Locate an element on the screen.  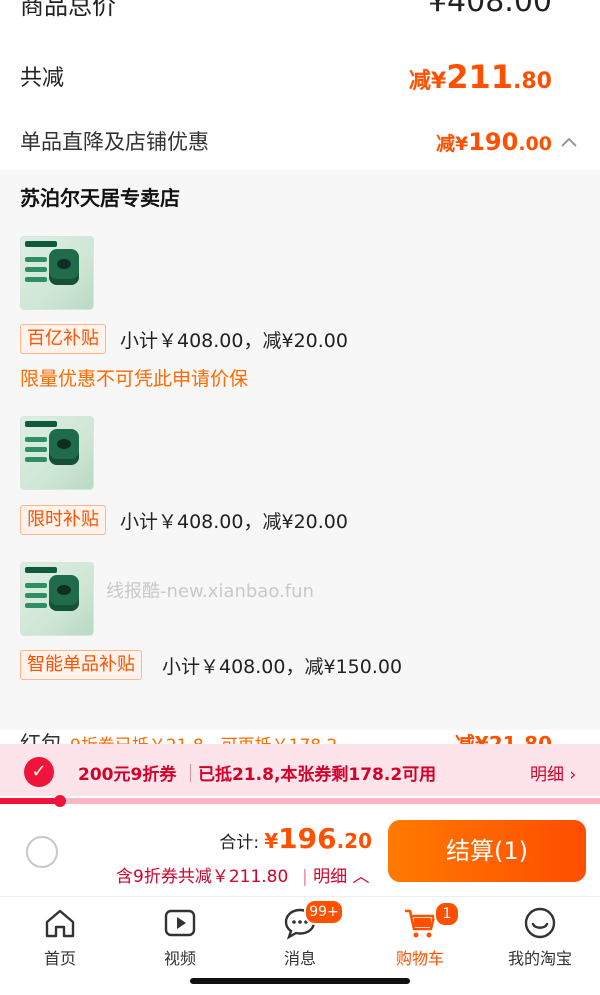
saving-detail-link: | 明细 ︿ is located at coordinates (336, 874).